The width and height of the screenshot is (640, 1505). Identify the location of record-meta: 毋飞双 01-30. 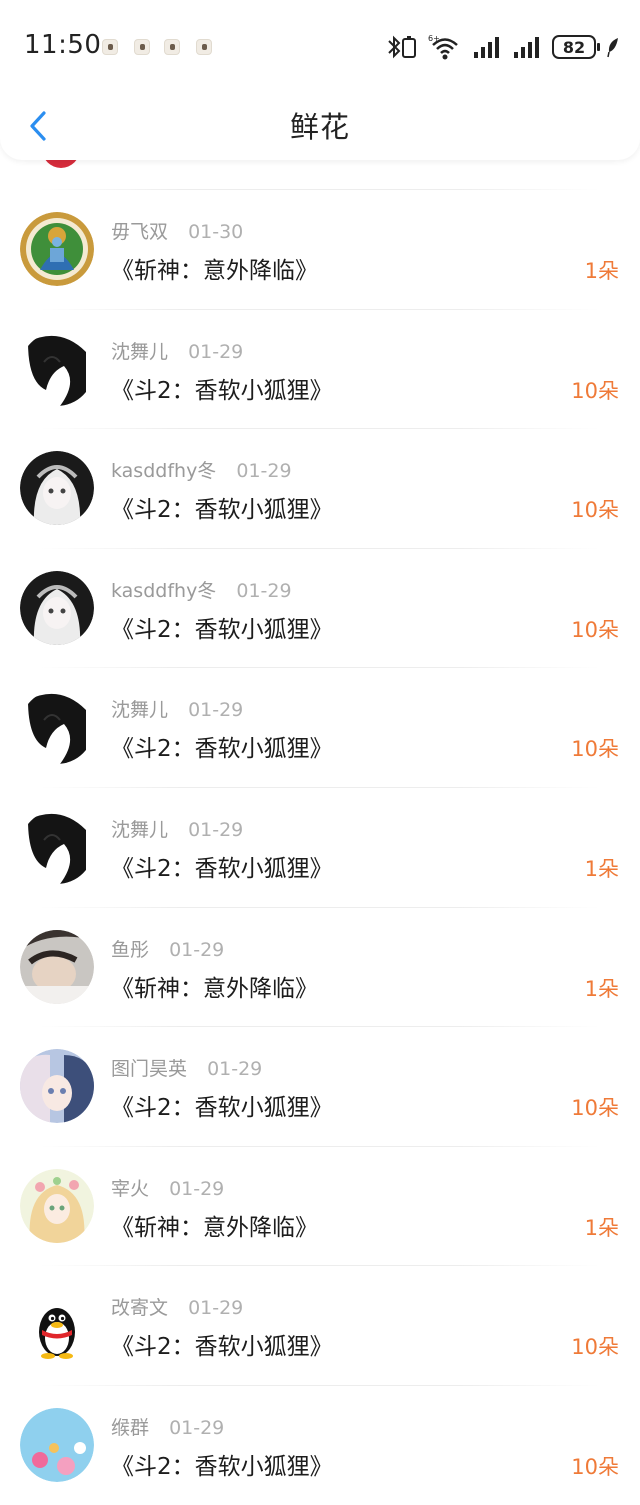
(177, 230).